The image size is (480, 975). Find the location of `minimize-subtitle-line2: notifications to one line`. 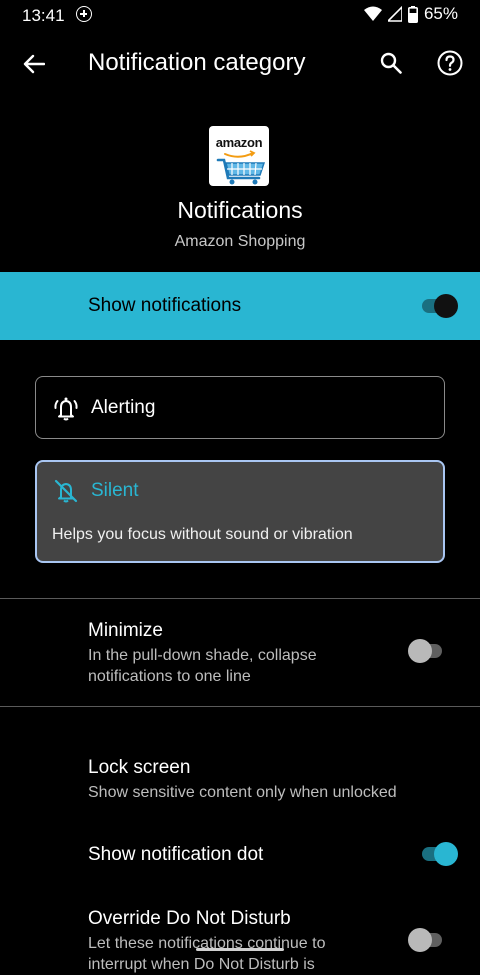

minimize-subtitle-line2: notifications to one line is located at coordinates (169, 676).